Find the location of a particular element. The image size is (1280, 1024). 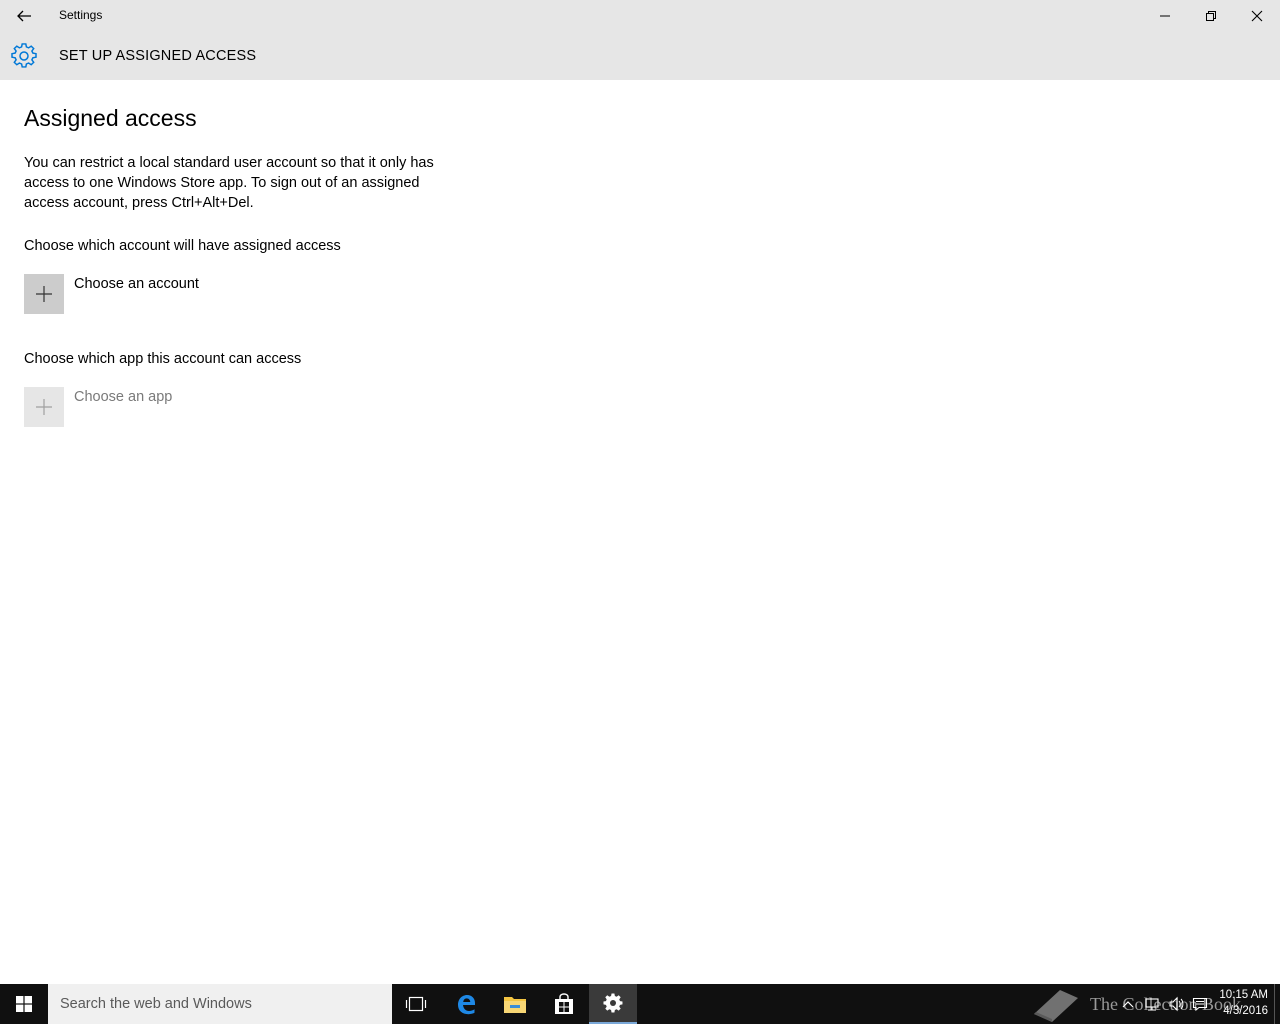

choose-app-label: Choose an app is located at coordinates (123, 397).